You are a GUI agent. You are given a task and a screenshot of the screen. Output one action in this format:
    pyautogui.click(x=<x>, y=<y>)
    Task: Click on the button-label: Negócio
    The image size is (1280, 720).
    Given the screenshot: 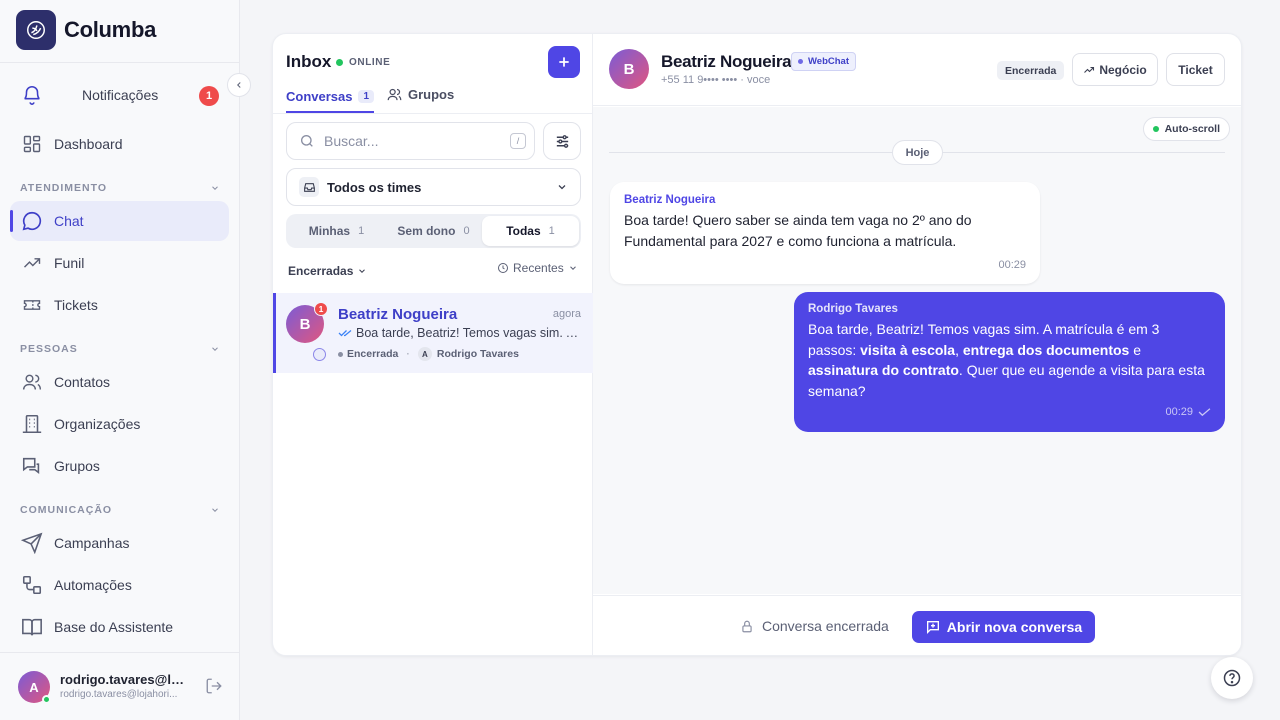 What is the action you would take?
    pyautogui.click(x=1123, y=69)
    